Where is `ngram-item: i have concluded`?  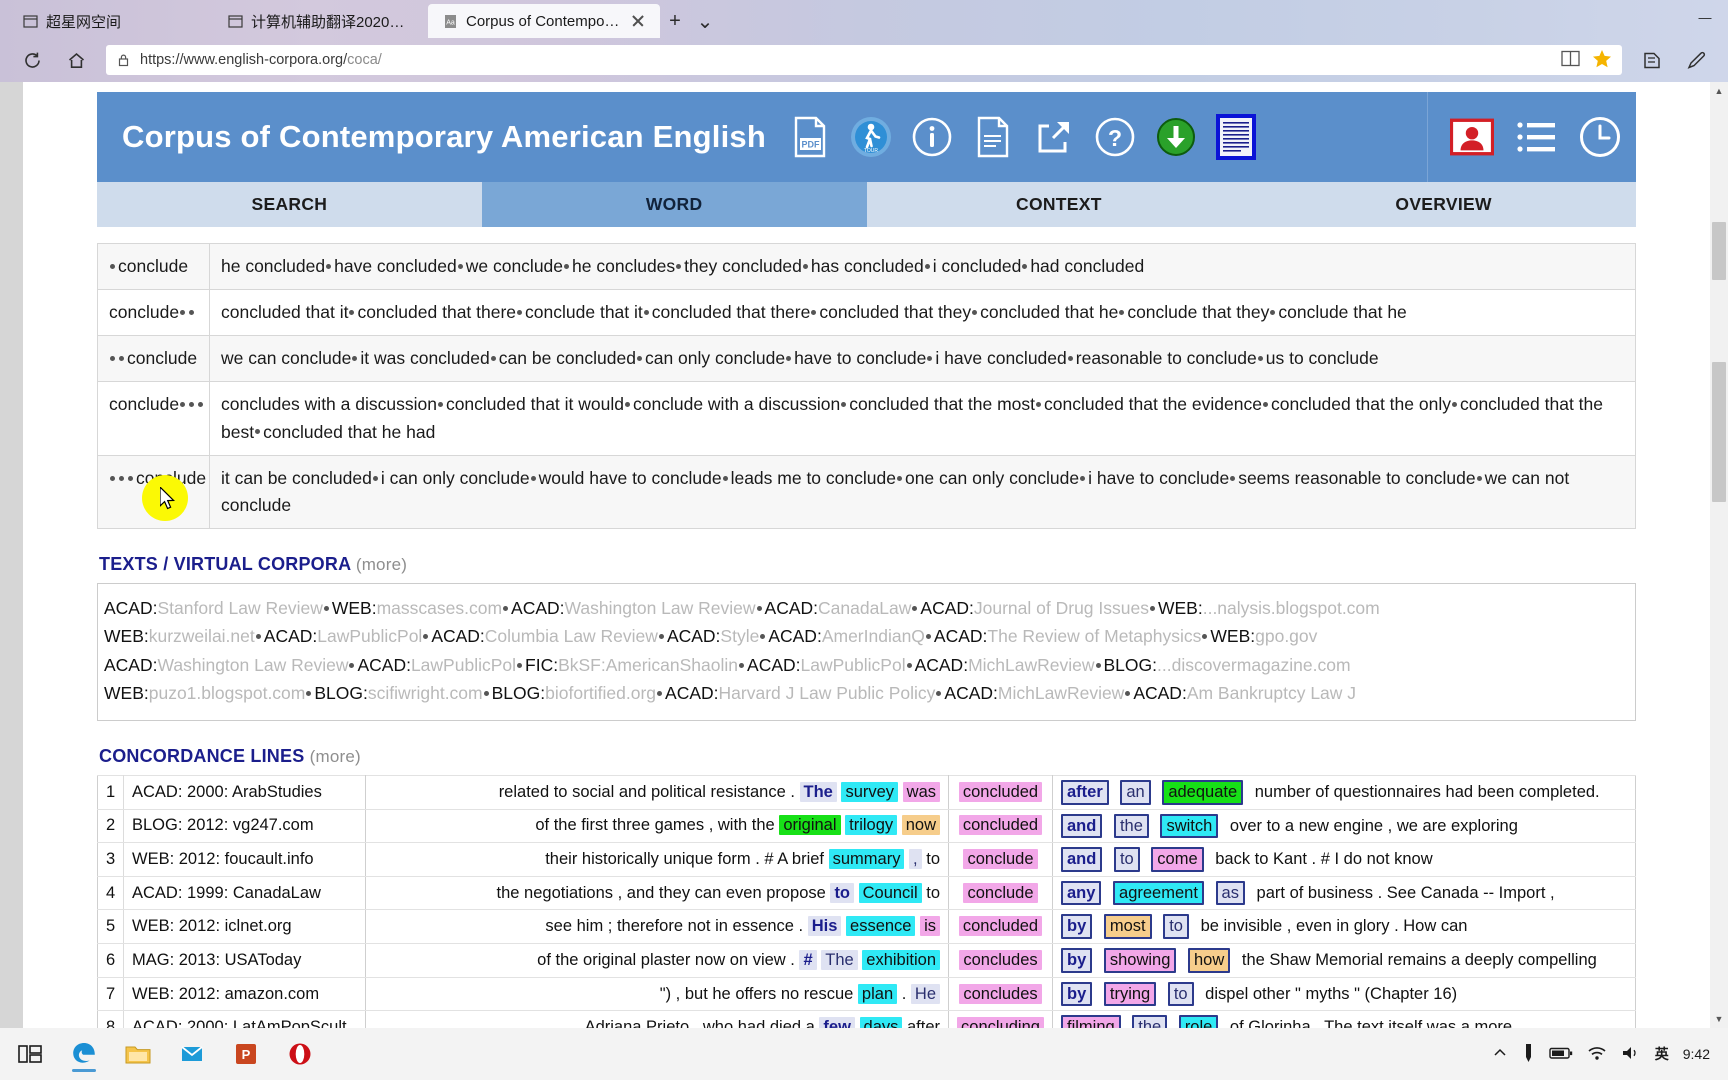
ngram-item: i have concluded is located at coordinates (1000, 358).